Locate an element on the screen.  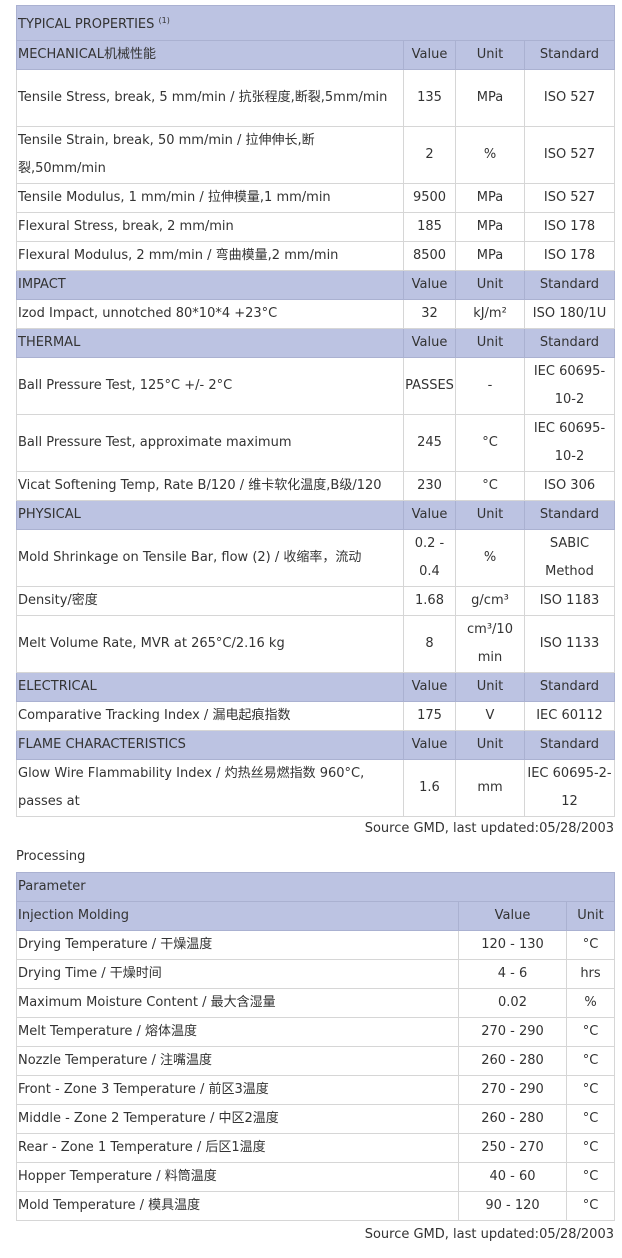
value-cell: 230 is located at coordinates (429, 486).